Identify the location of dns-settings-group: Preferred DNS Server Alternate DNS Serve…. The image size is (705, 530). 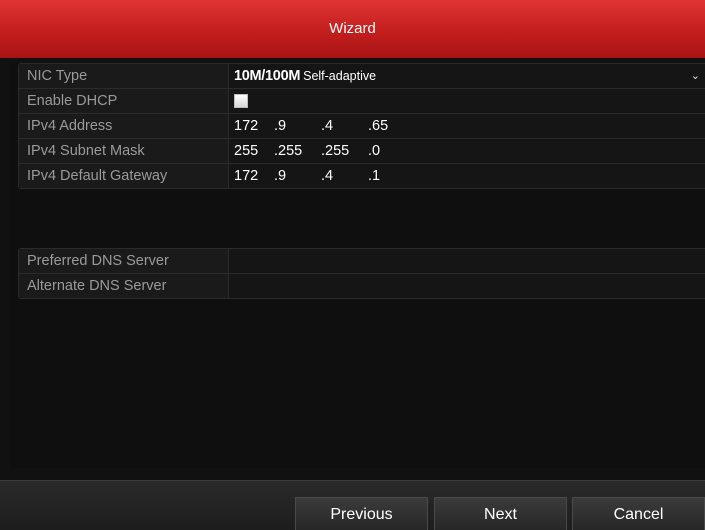
(361, 273).